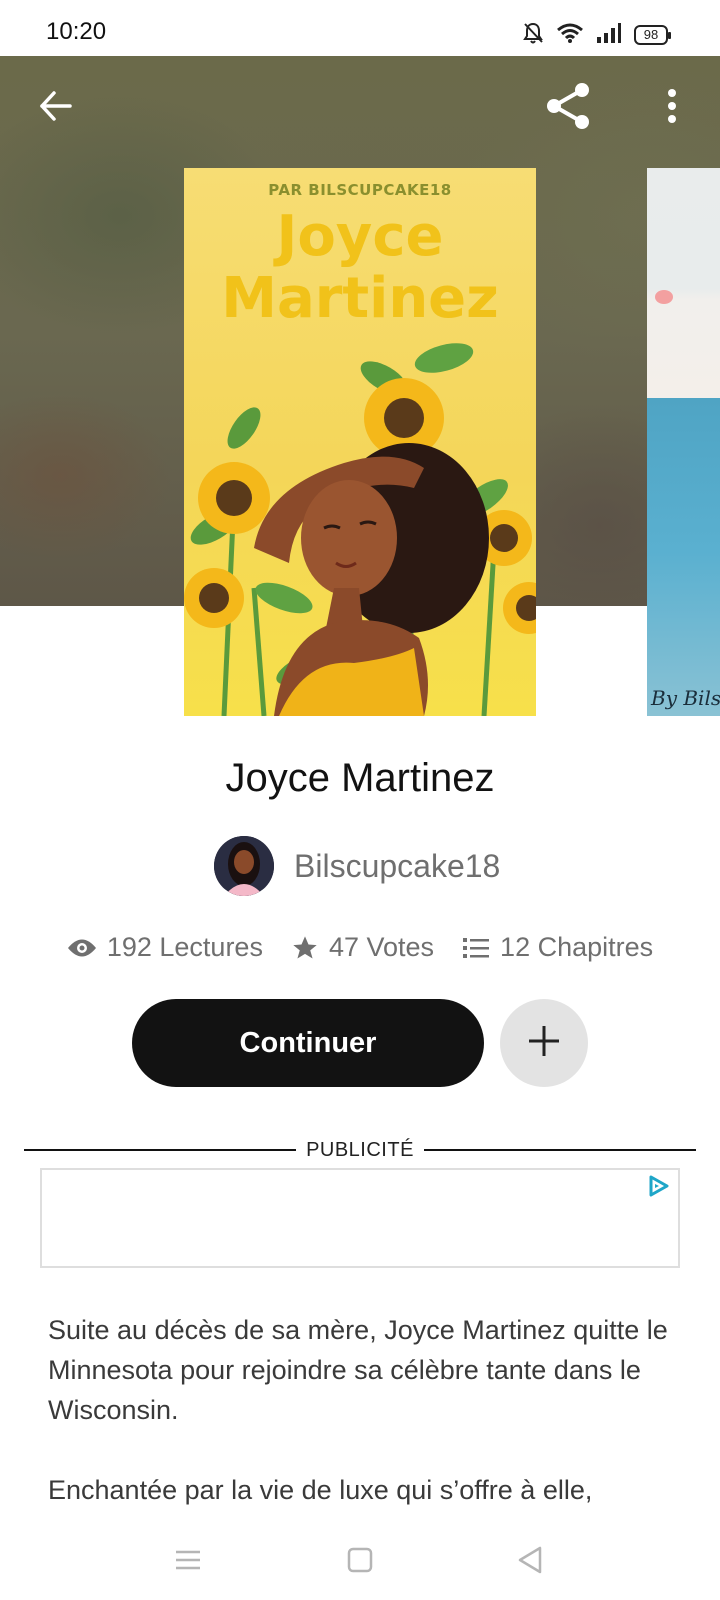 This screenshot has width=720, height=1600. I want to click on home-button, so click(360, 1562).